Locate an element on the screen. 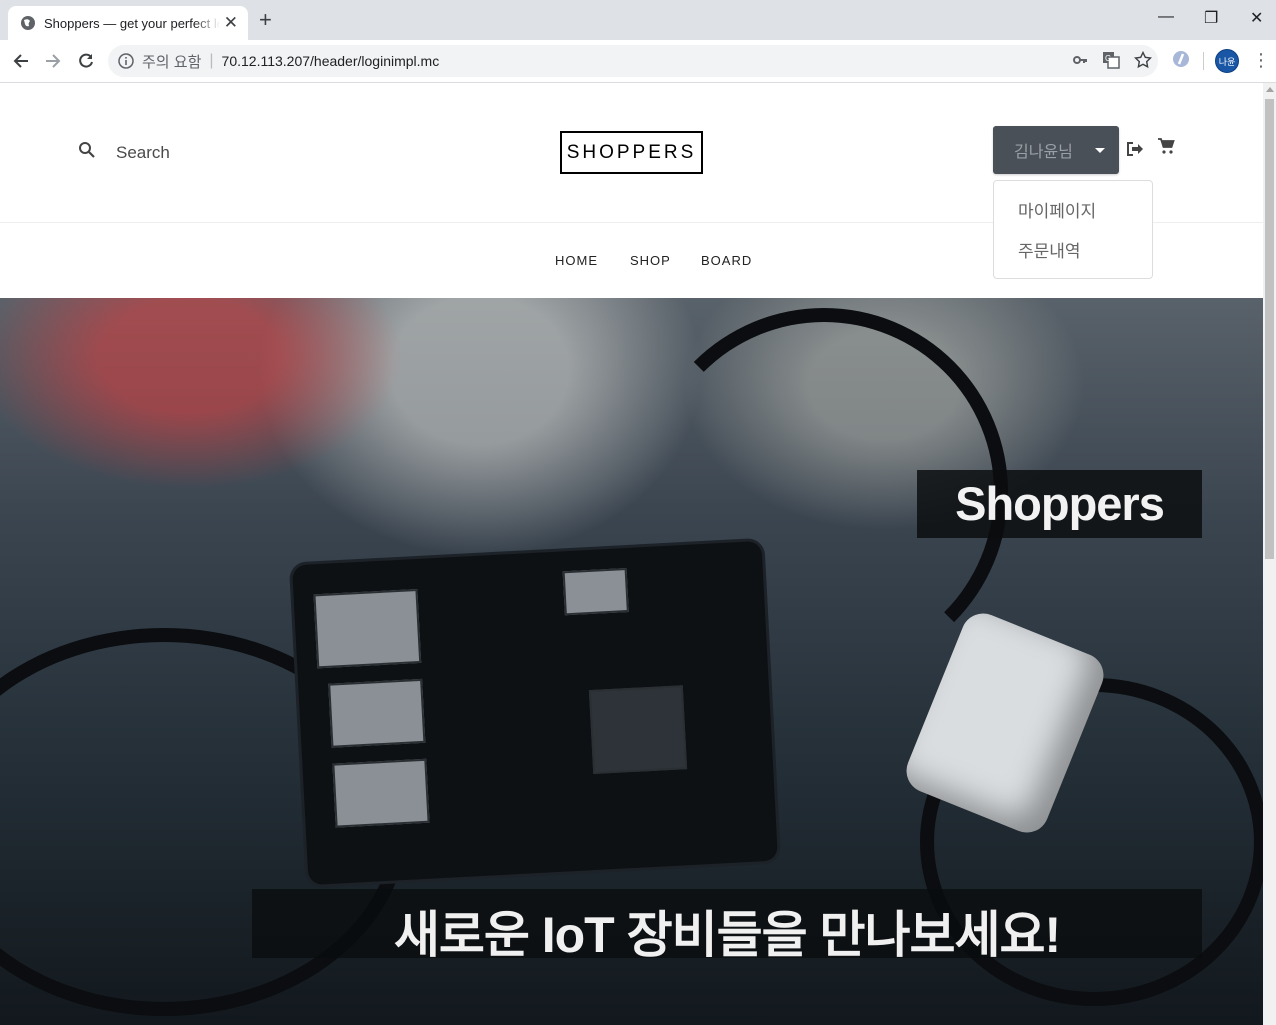 The height and width of the screenshot is (1025, 1276). hero-subtitle: 새로운 IoT 장비들을 만나보세요! is located at coordinates (727, 935).